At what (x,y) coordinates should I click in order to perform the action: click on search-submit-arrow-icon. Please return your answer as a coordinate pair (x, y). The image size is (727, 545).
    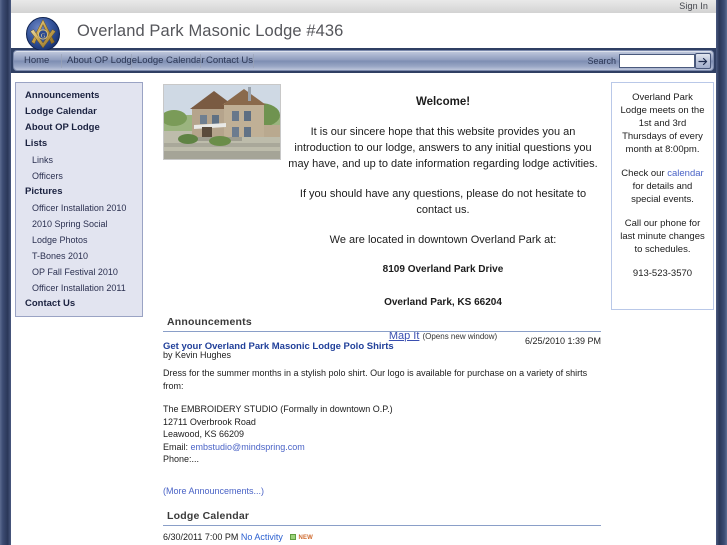
    Looking at the image, I should click on (703, 61).